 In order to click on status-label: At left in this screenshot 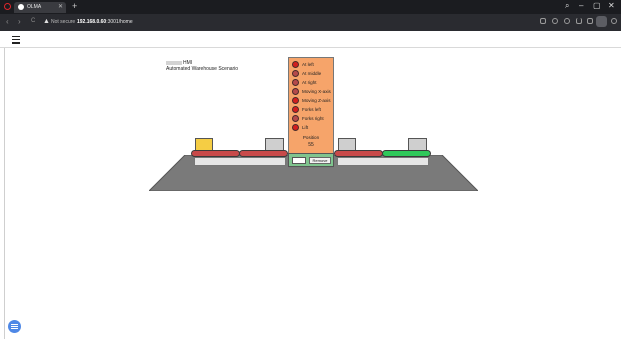, I will do `click(308, 64)`.